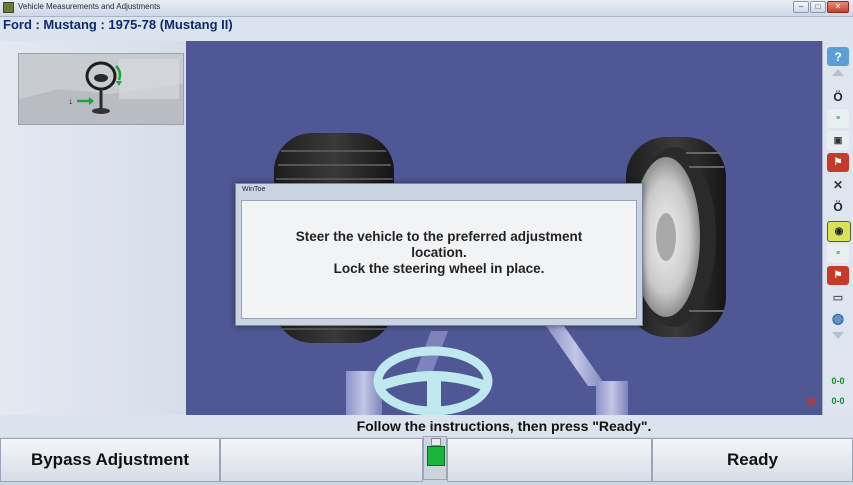  Describe the element at coordinates (838, 297) in the screenshot. I see `print-icon: ▭` at that location.